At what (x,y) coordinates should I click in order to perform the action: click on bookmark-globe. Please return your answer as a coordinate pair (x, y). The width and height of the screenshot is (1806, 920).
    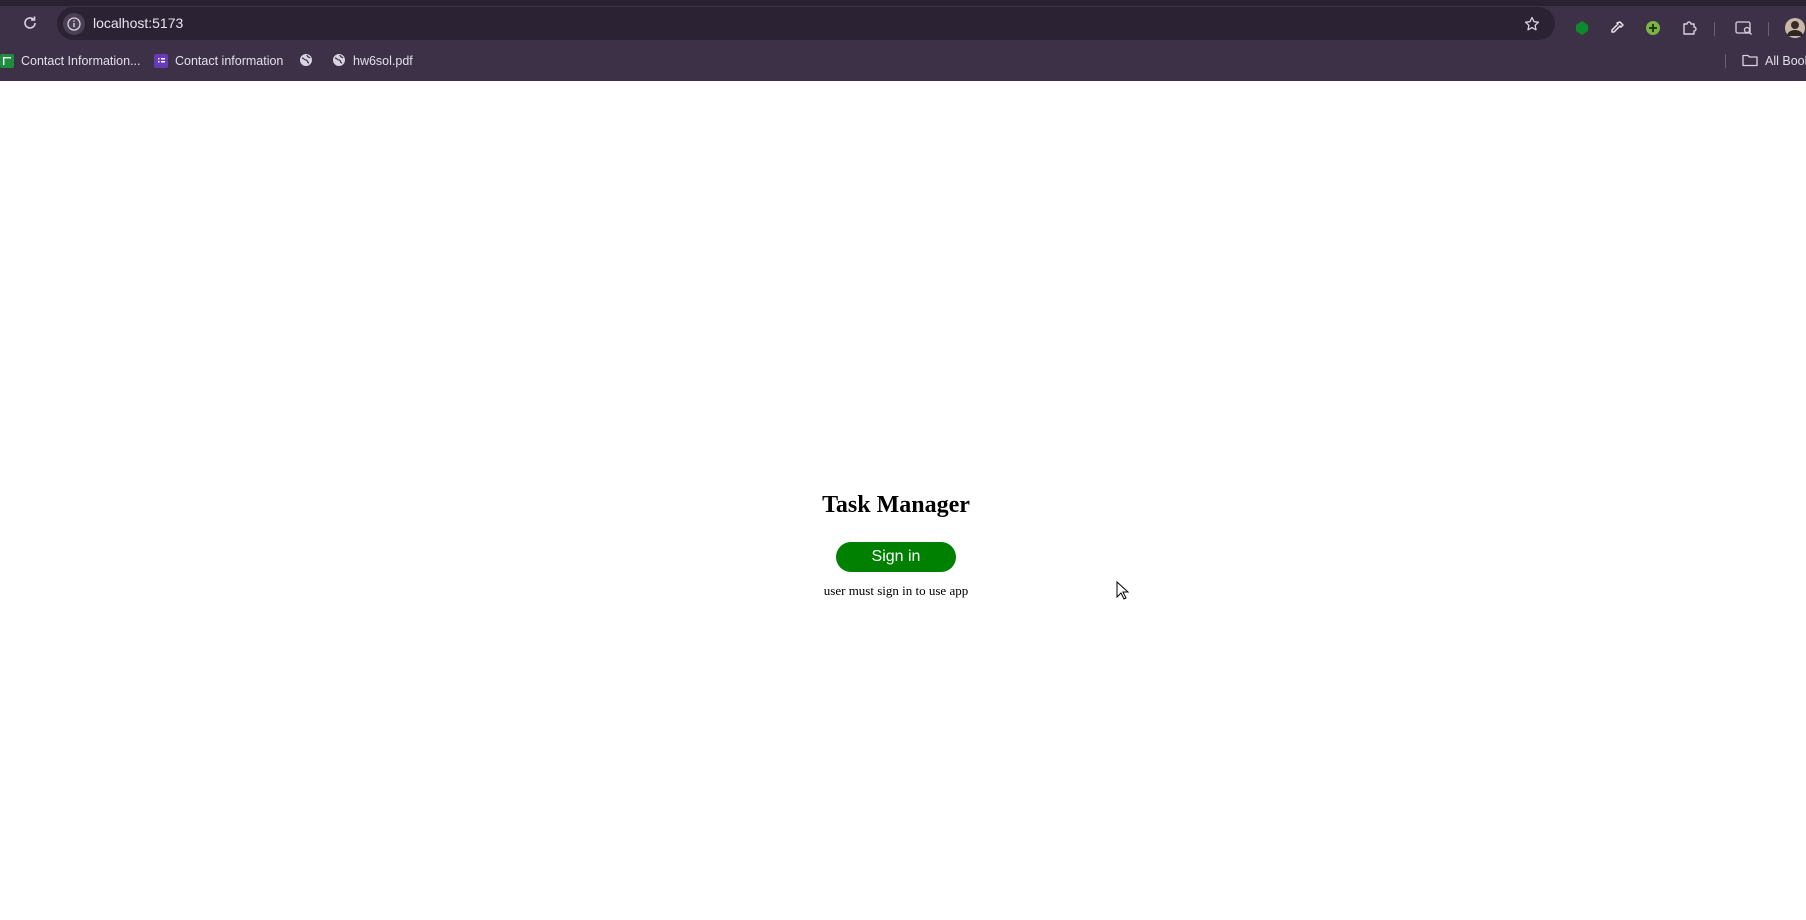
    Looking at the image, I should click on (306, 61).